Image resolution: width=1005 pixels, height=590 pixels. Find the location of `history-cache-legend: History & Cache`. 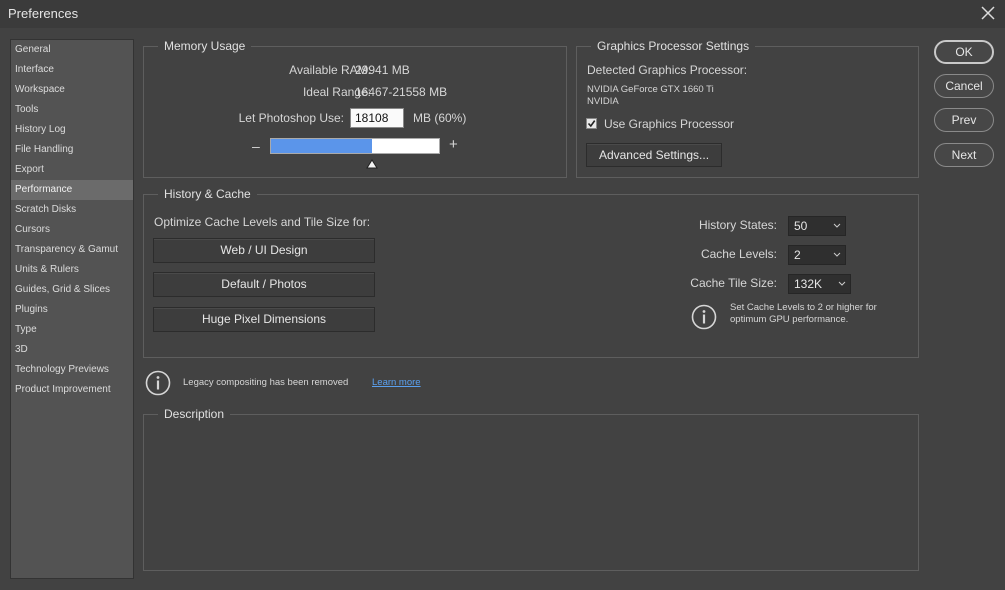

history-cache-legend: History & Cache is located at coordinates (207, 194).